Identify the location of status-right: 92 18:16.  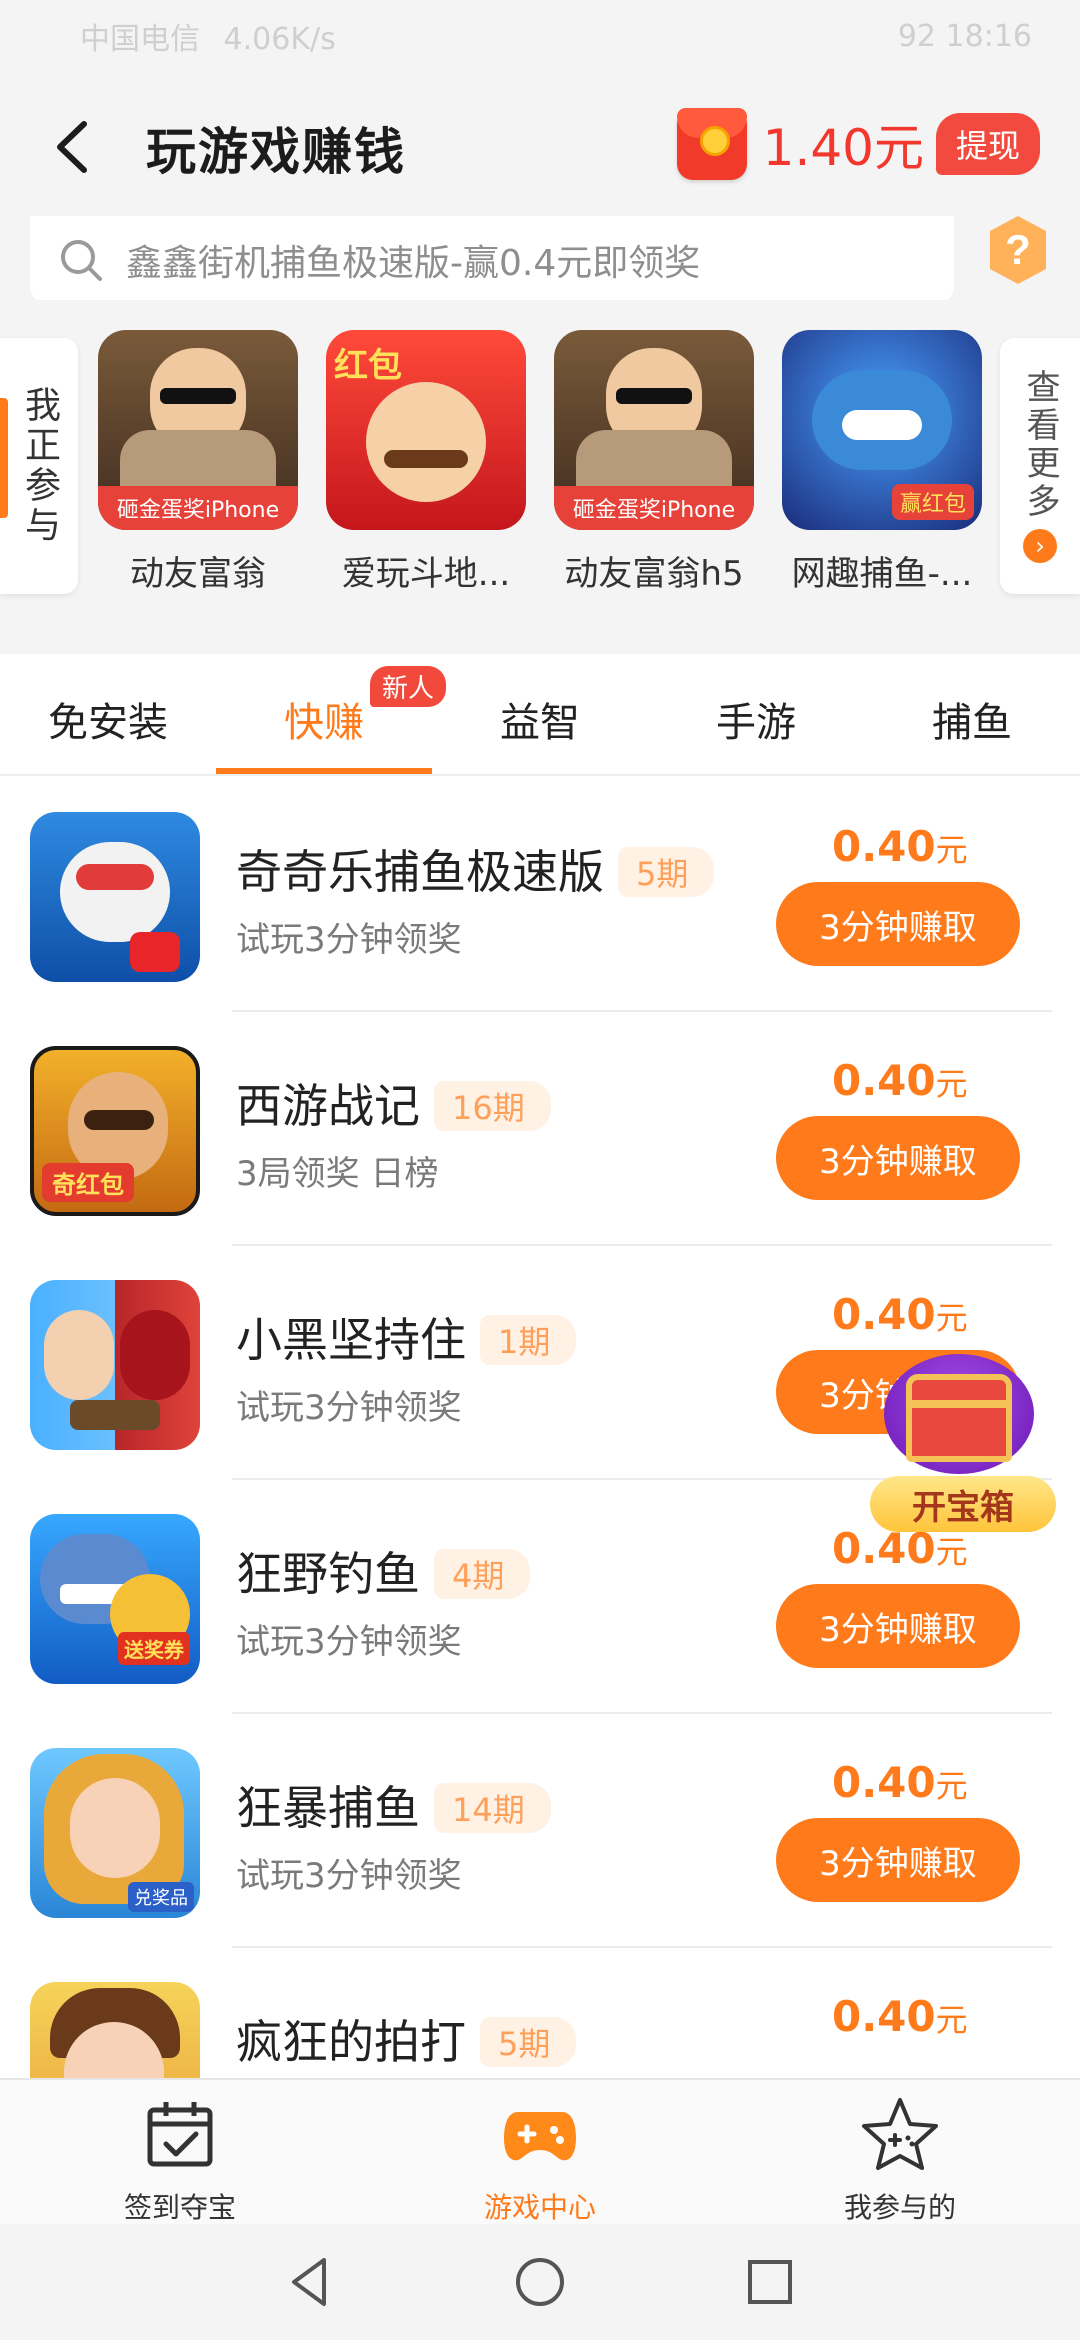
(965, 36).